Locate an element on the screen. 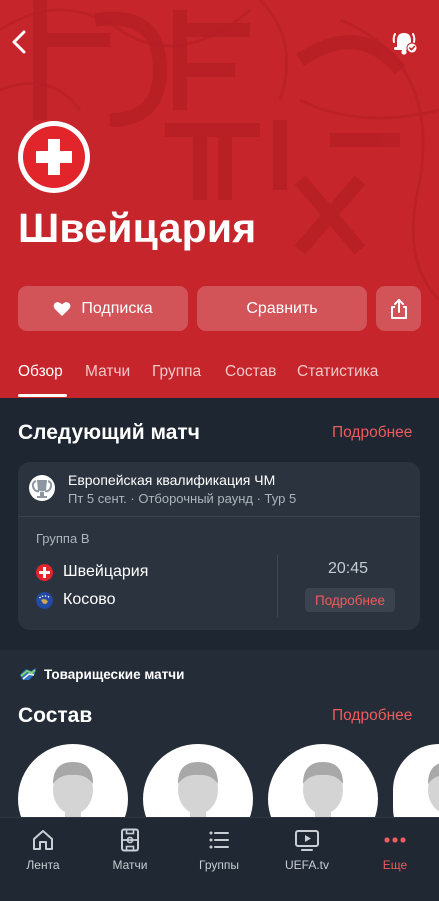 The height and width of the screenshot is (901, 439). team-flag-badge is located at coordinates (54, 157).